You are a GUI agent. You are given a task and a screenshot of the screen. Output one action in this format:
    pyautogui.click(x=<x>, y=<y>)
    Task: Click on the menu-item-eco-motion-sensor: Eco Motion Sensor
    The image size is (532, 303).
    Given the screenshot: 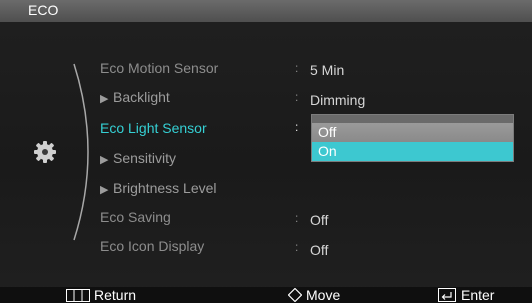 What is the action you would take?
    pyautogui.click(x=159, y=68)
    